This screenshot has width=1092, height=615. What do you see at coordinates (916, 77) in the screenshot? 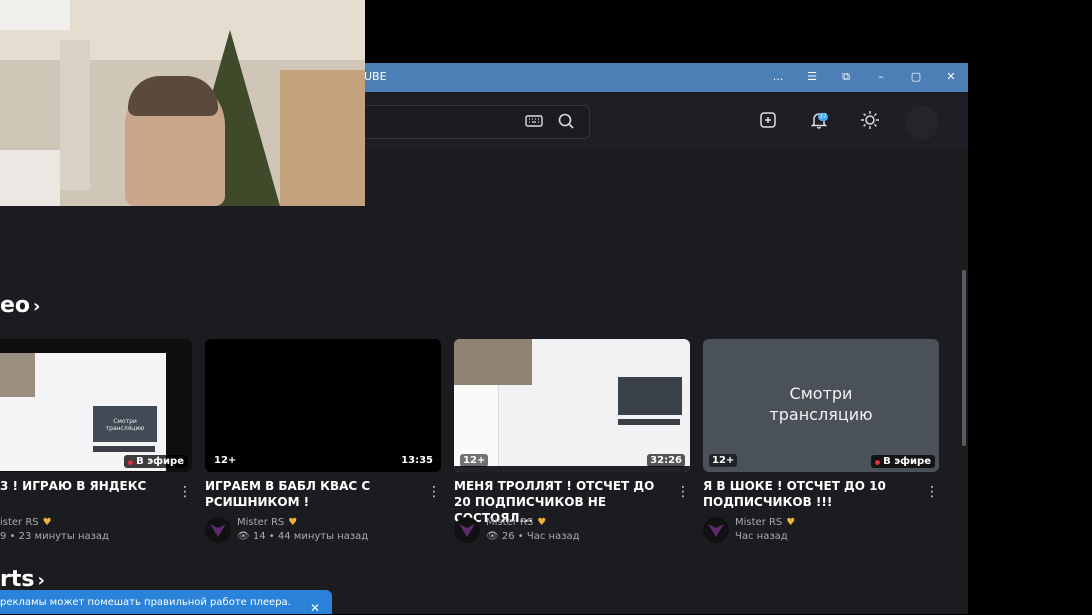
I see `window-maximize-button: ▢` at bounding box center [916, 77].